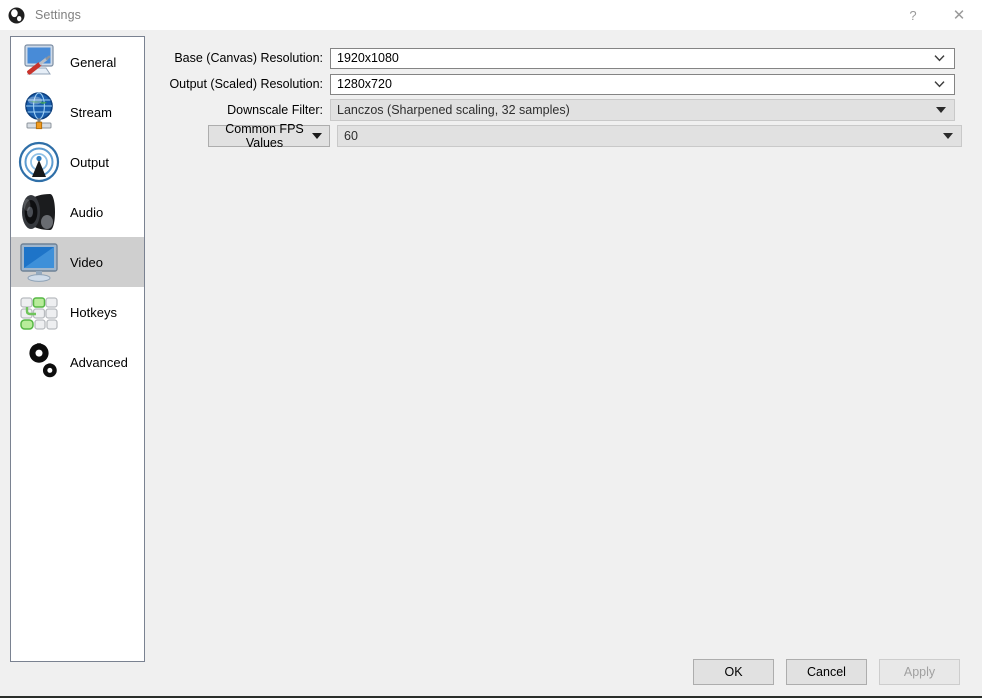 This screenshot has width=982, height=698. I want to click on base-resolution-value: 1920x1080, so click(368, 58).